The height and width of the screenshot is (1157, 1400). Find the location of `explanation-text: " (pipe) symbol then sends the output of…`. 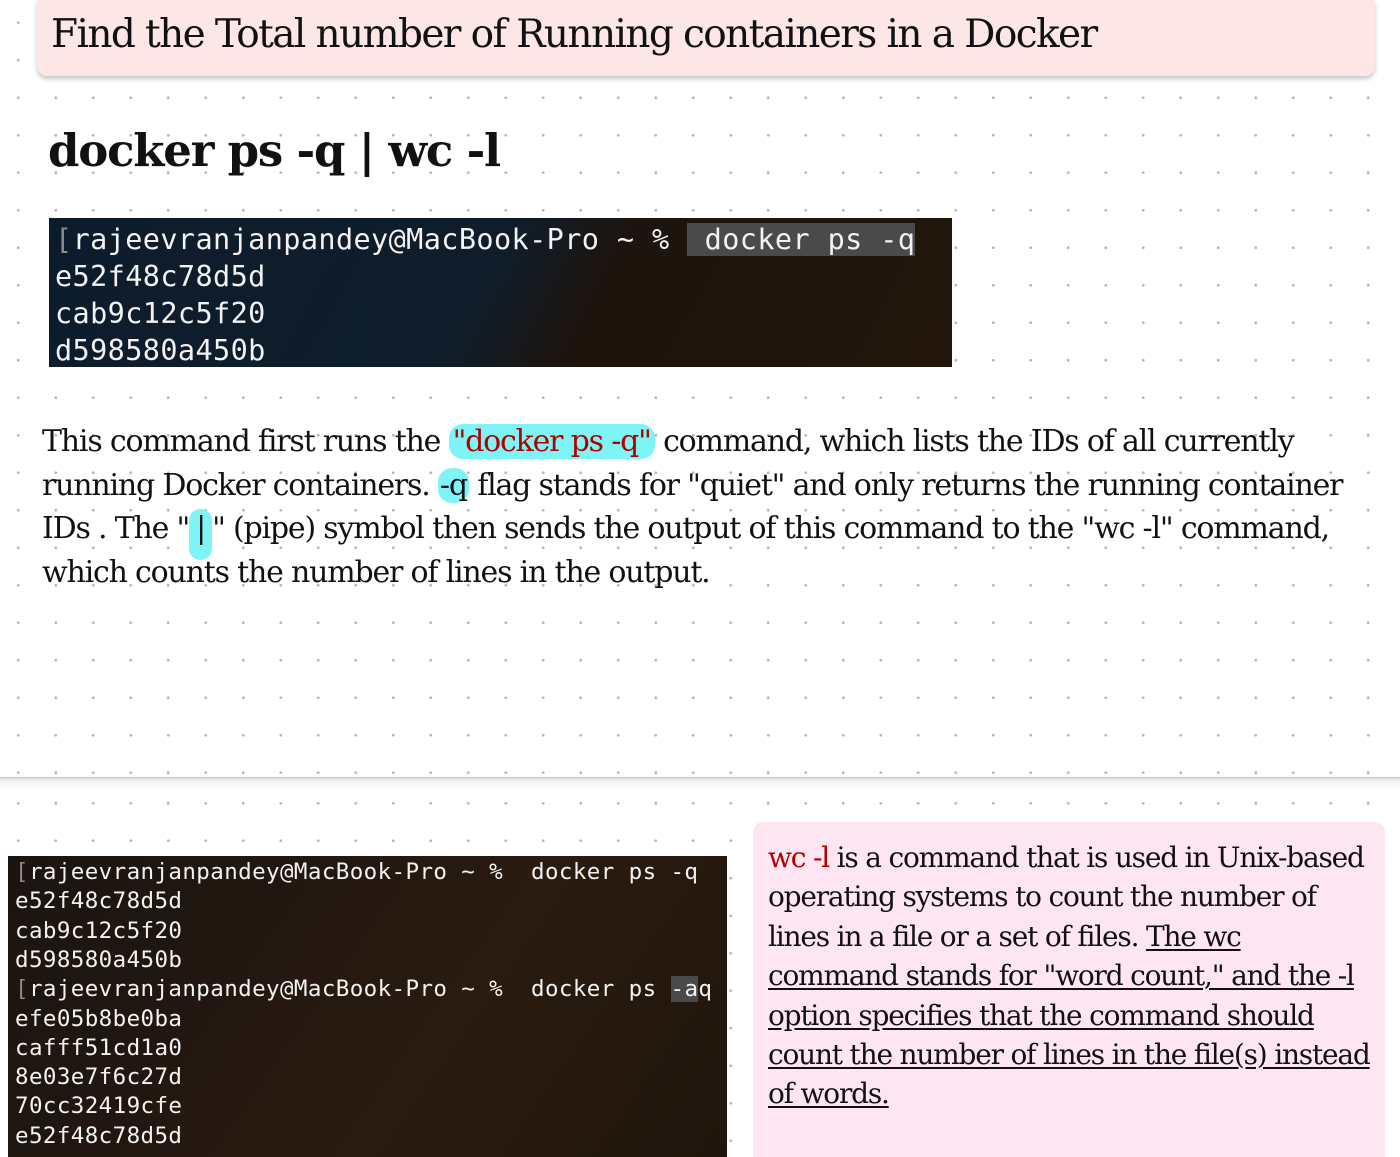

explanation-text: " (pipe) symbol then sends the output of… is located at coordinates (686, 550).